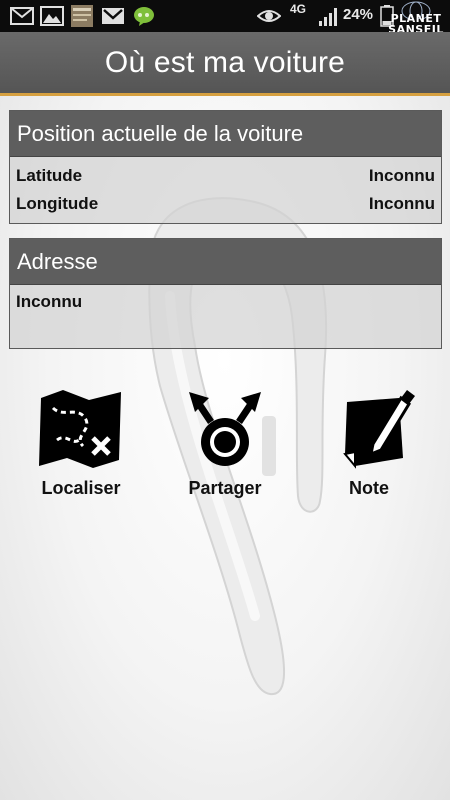  Describe the element at coordinates (379, 429) in the screenshot. I see `note-icon` at that location.